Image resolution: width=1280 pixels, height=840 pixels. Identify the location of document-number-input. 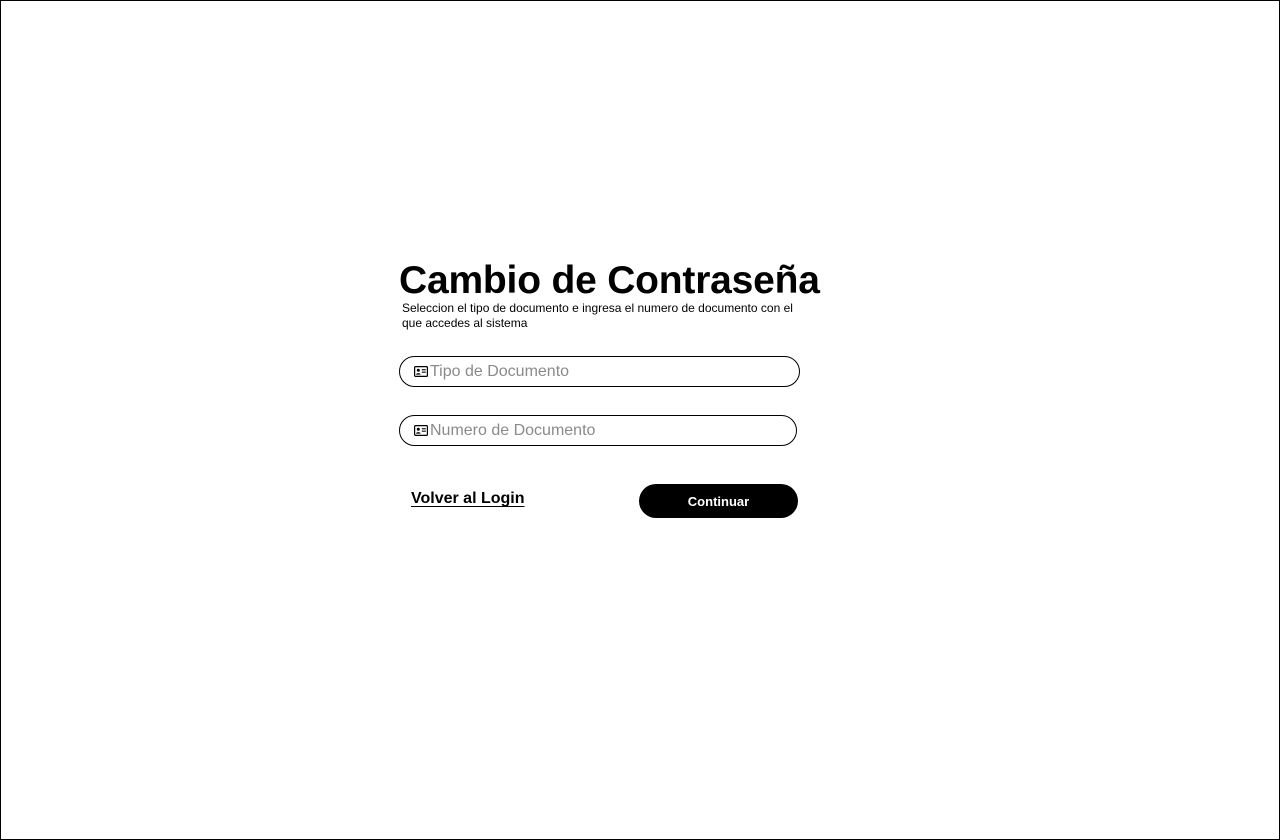
(606, 430).